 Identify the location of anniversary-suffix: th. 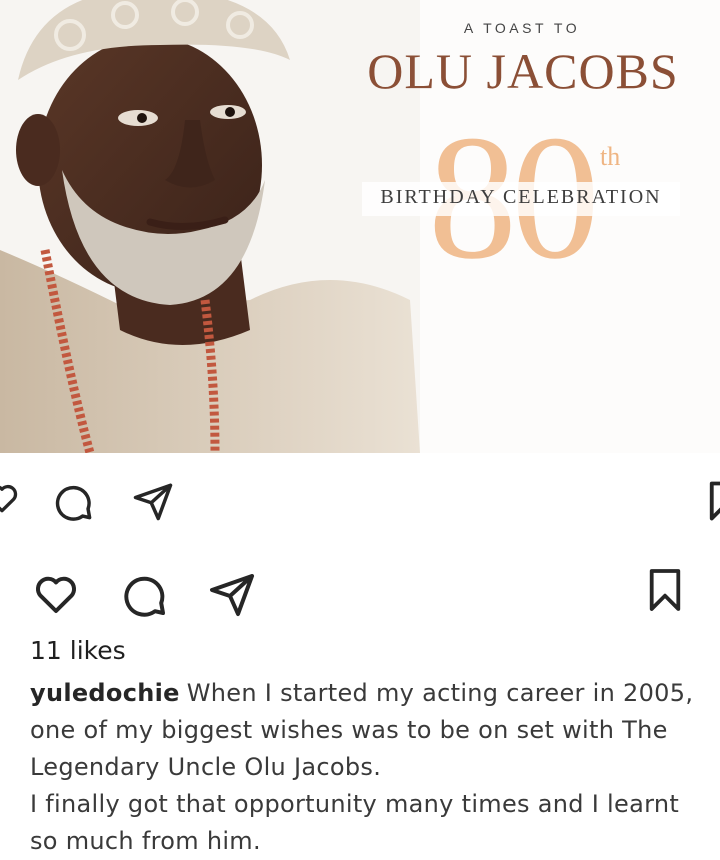
(610, 156).